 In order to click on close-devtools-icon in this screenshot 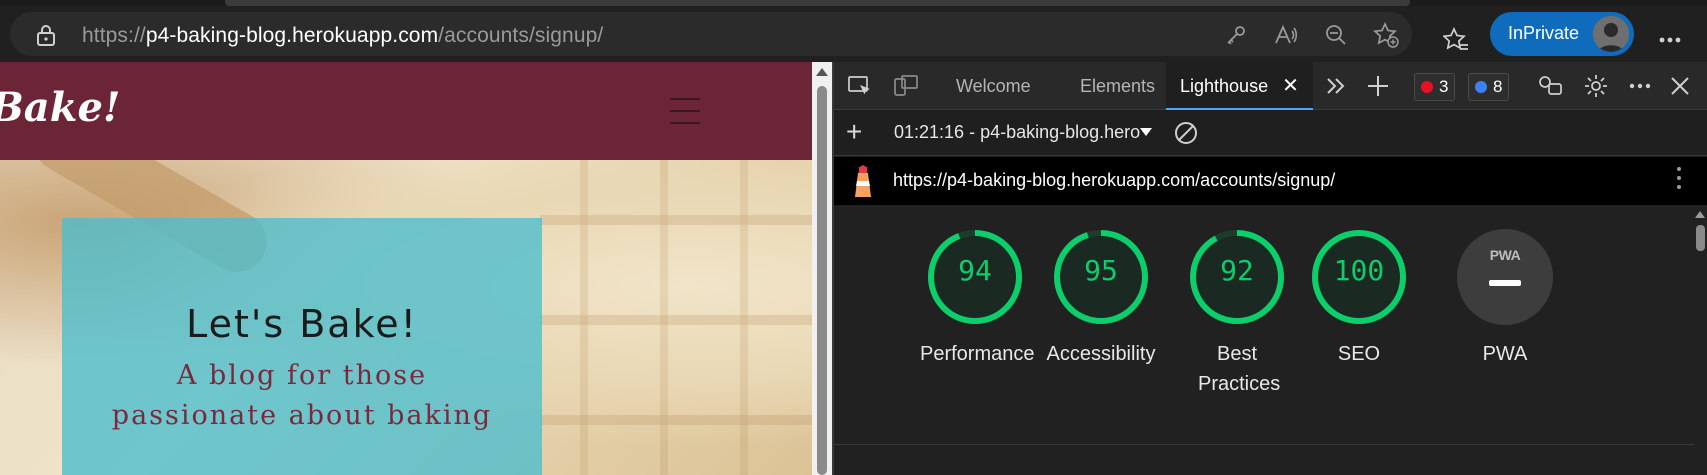, I will do `click(1680, 86)`.